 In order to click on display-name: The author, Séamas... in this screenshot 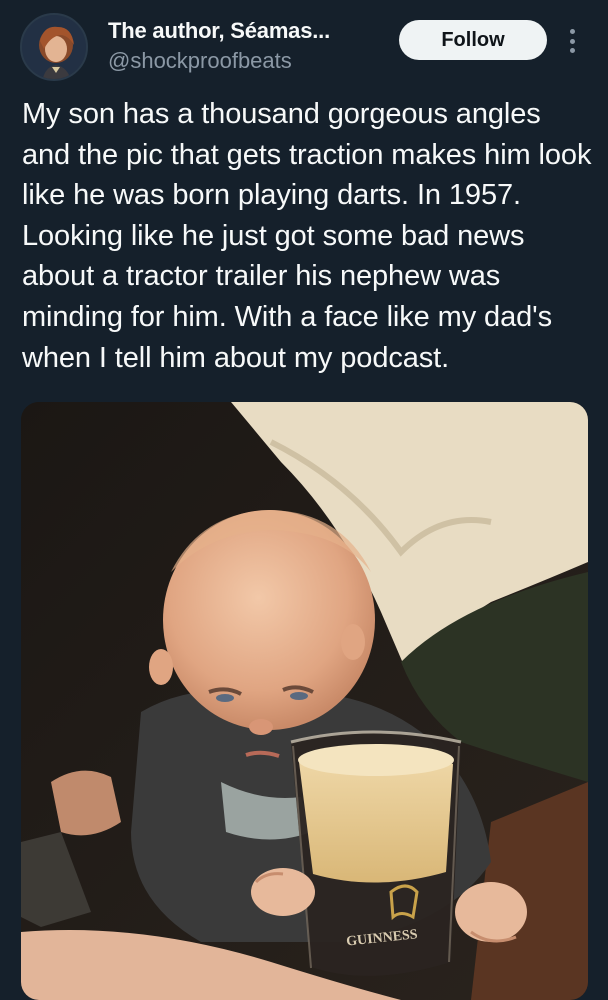, I will do `click(219, 31)`.